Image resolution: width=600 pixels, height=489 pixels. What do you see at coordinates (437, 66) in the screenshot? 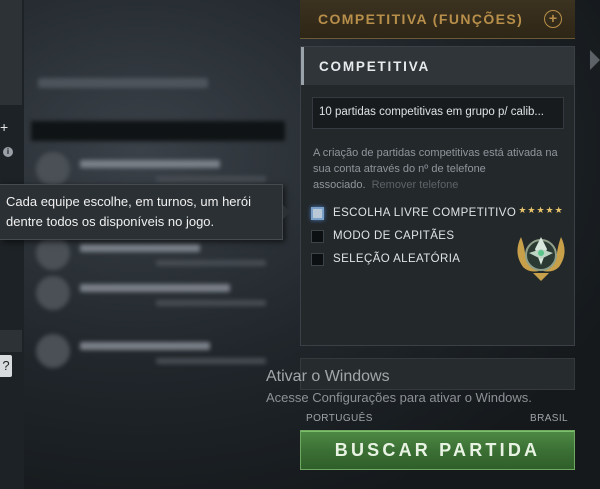
I see `panel-header: COMPETITIVA` at bounding box center [437, 66].